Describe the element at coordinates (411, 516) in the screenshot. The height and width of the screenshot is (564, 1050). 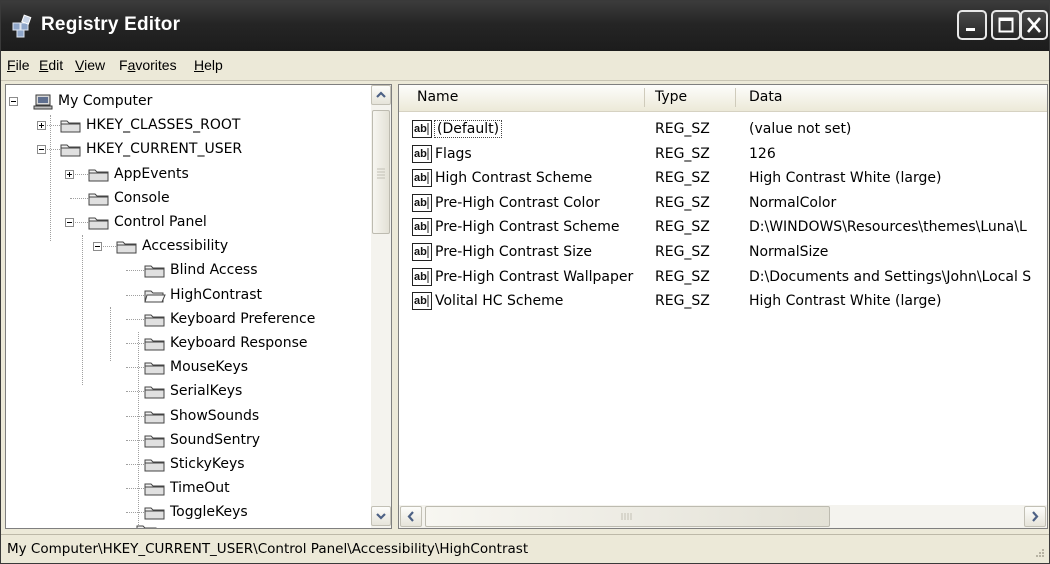
I see `scroll-left-button` at that location.